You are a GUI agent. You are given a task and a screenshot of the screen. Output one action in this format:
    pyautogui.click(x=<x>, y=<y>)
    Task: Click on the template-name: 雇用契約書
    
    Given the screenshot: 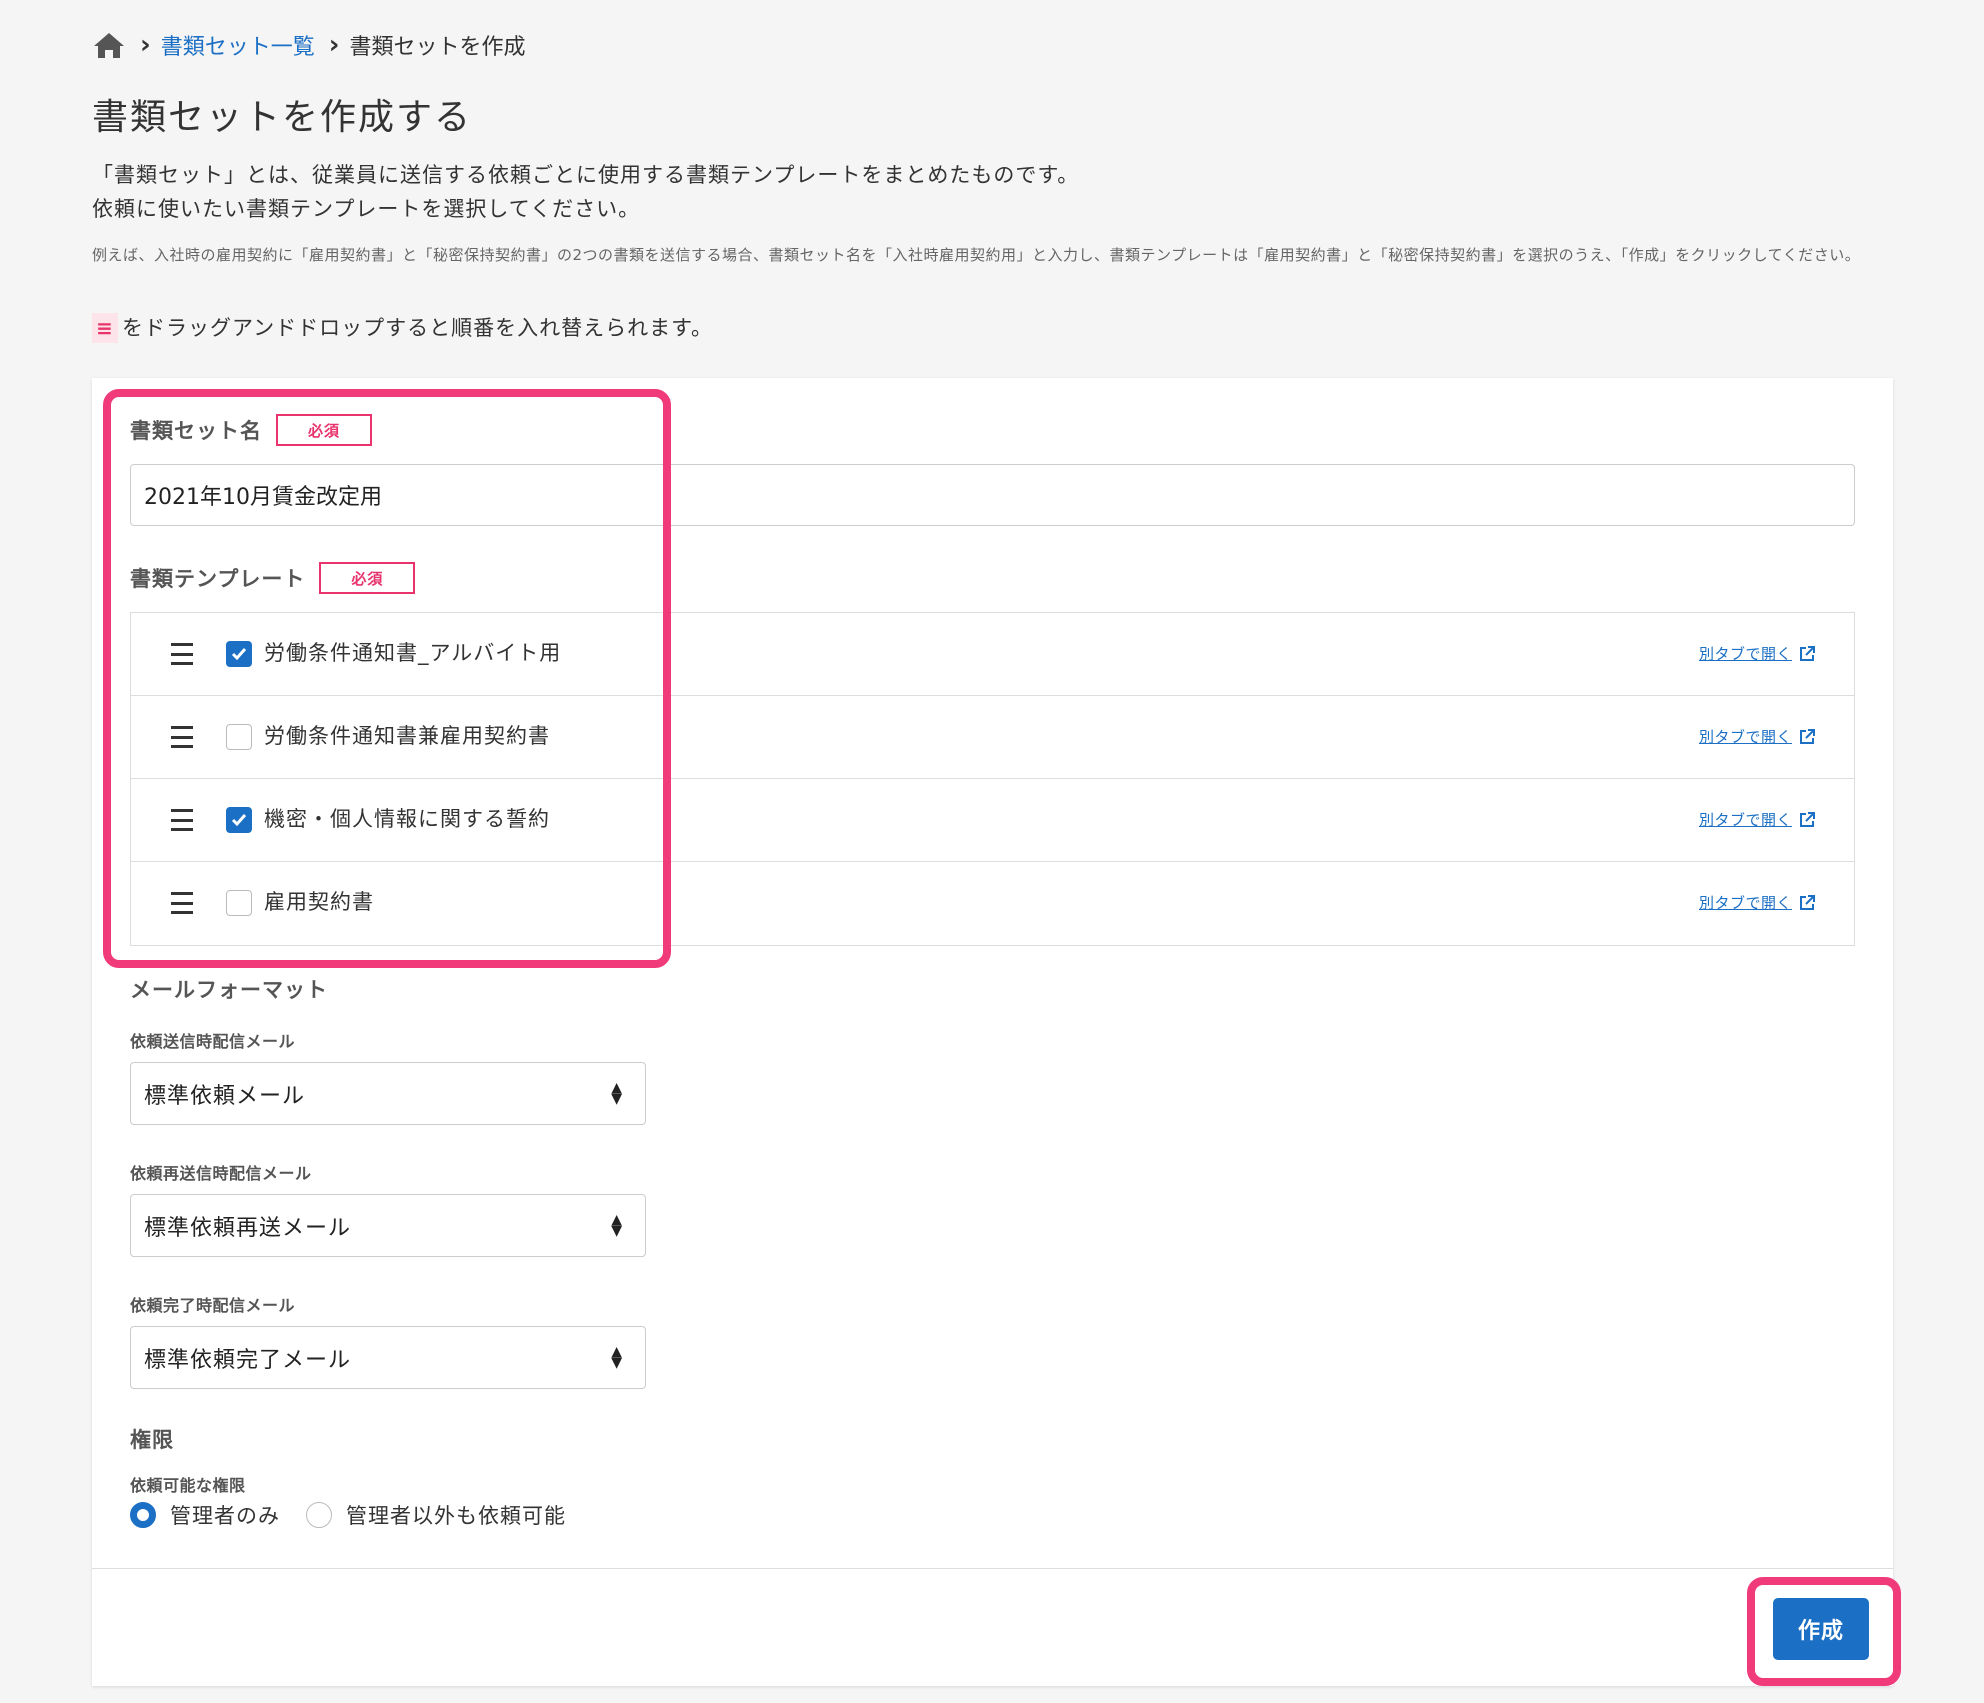 What is the action you would take?
    pyautogui.click(x=319, y=902)
    